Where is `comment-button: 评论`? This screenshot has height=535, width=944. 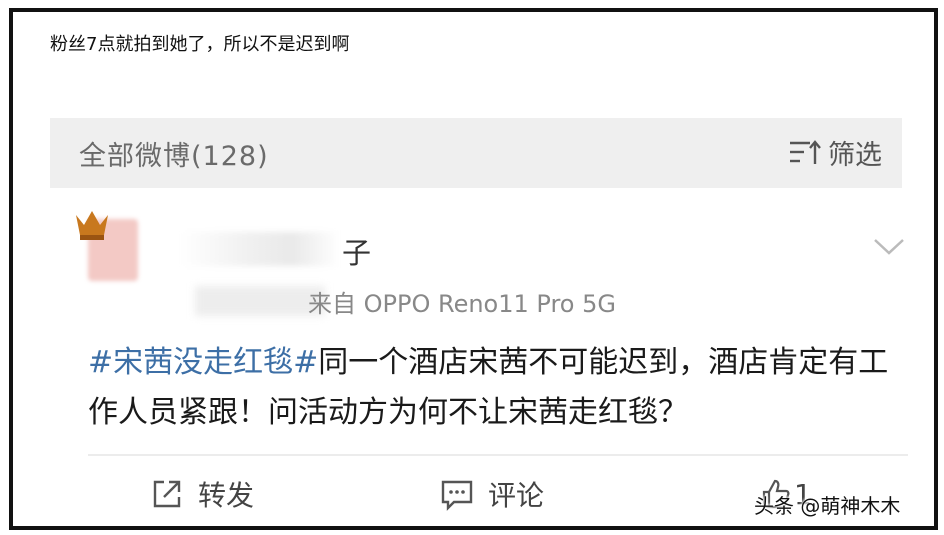 comment-button: 评论 is located at coordinates (492, 494).